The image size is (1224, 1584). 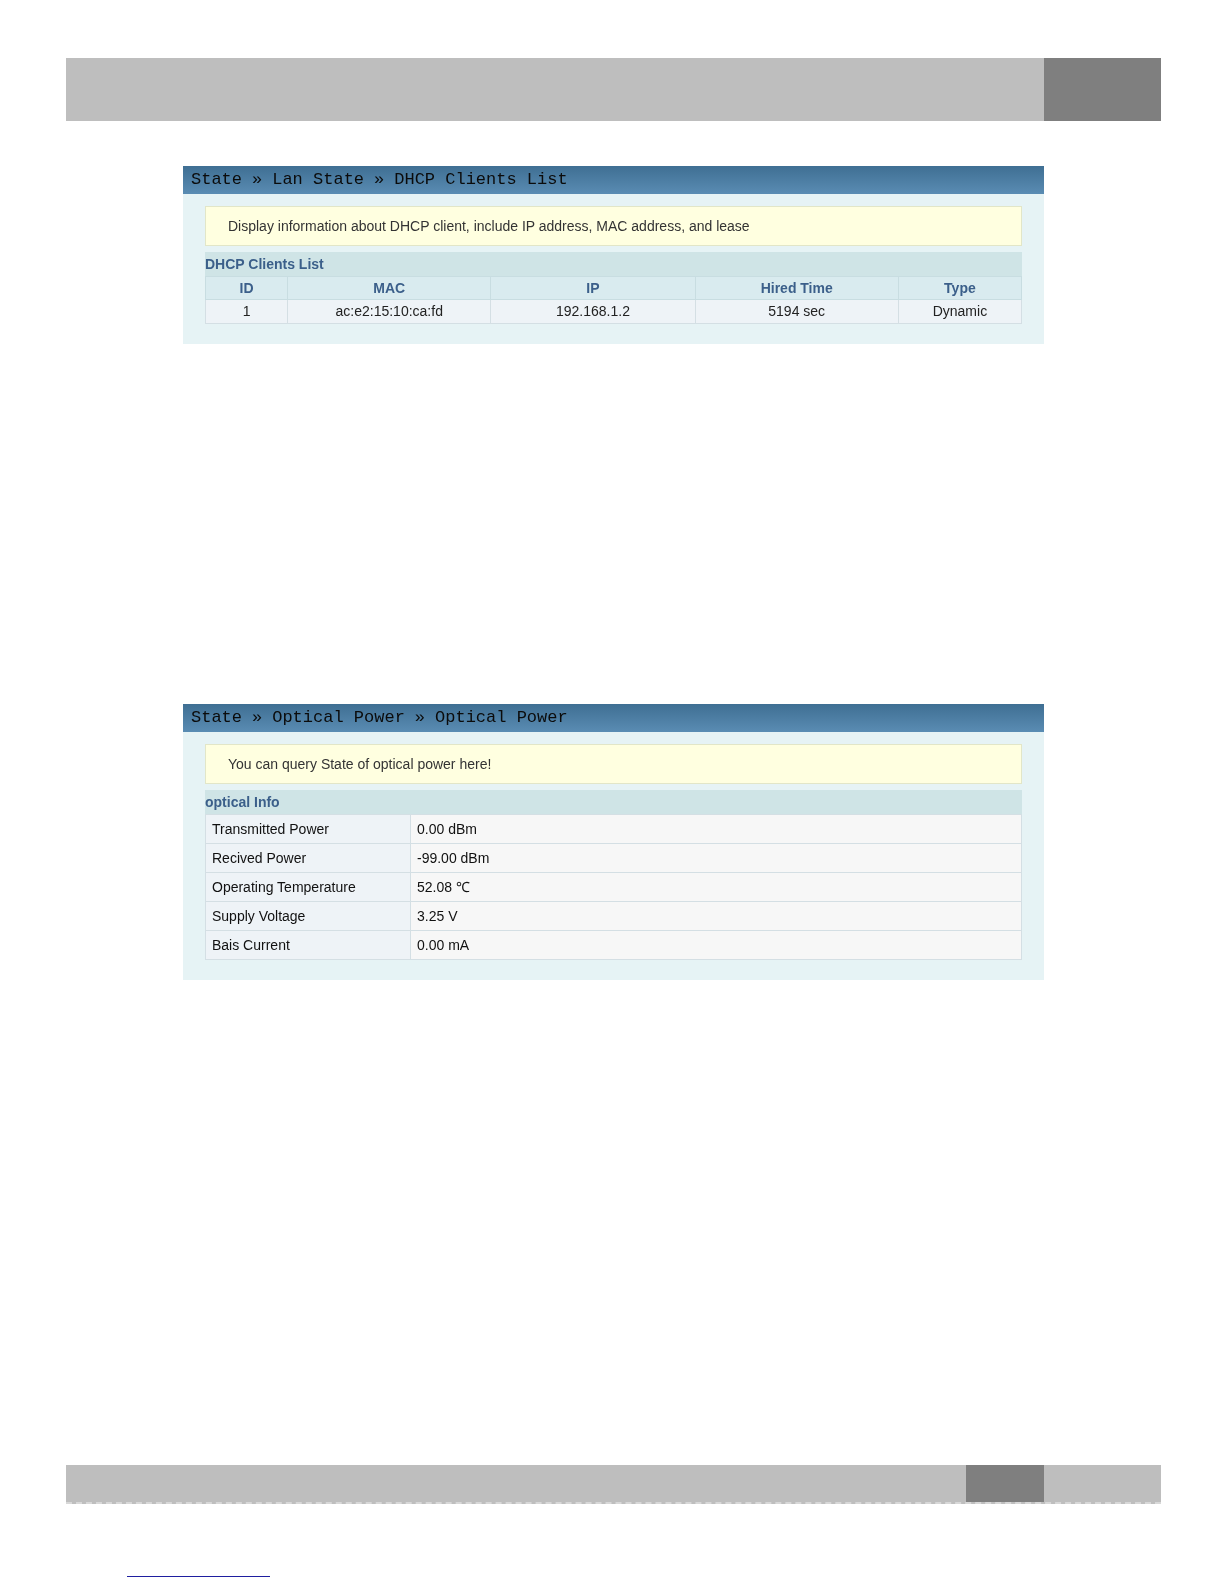 I want to click on field-value: -99.00 dBm, so click(x=716, y=858).